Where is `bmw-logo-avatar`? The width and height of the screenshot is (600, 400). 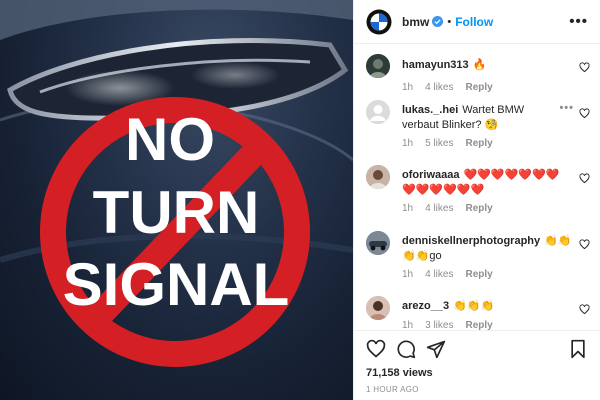 bmw-logo-avatar is located at coordinates (379, 22).